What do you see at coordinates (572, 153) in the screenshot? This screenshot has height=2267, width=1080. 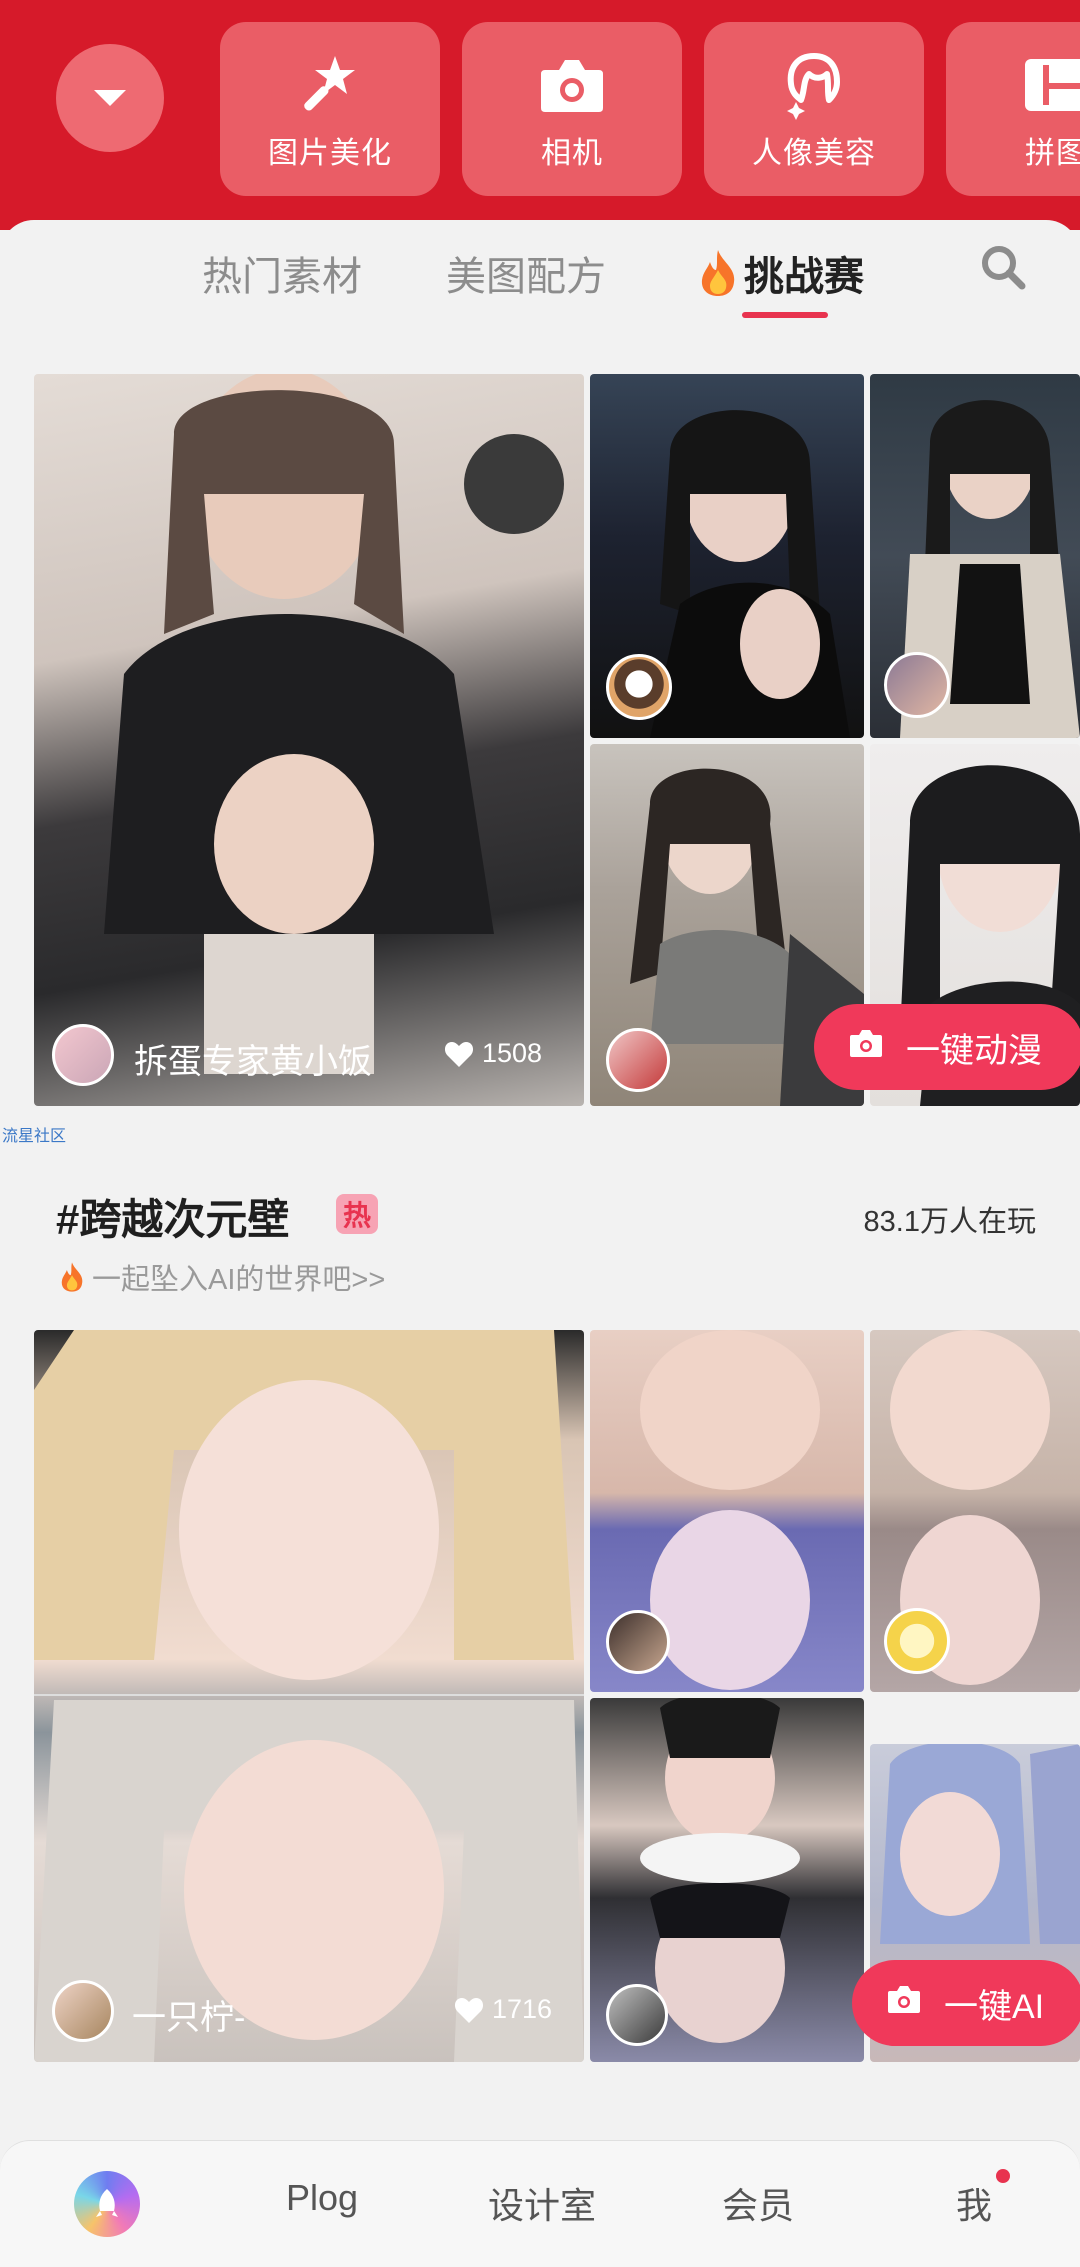 I see `tool-label: 相机` at bounding box center [572, 153].